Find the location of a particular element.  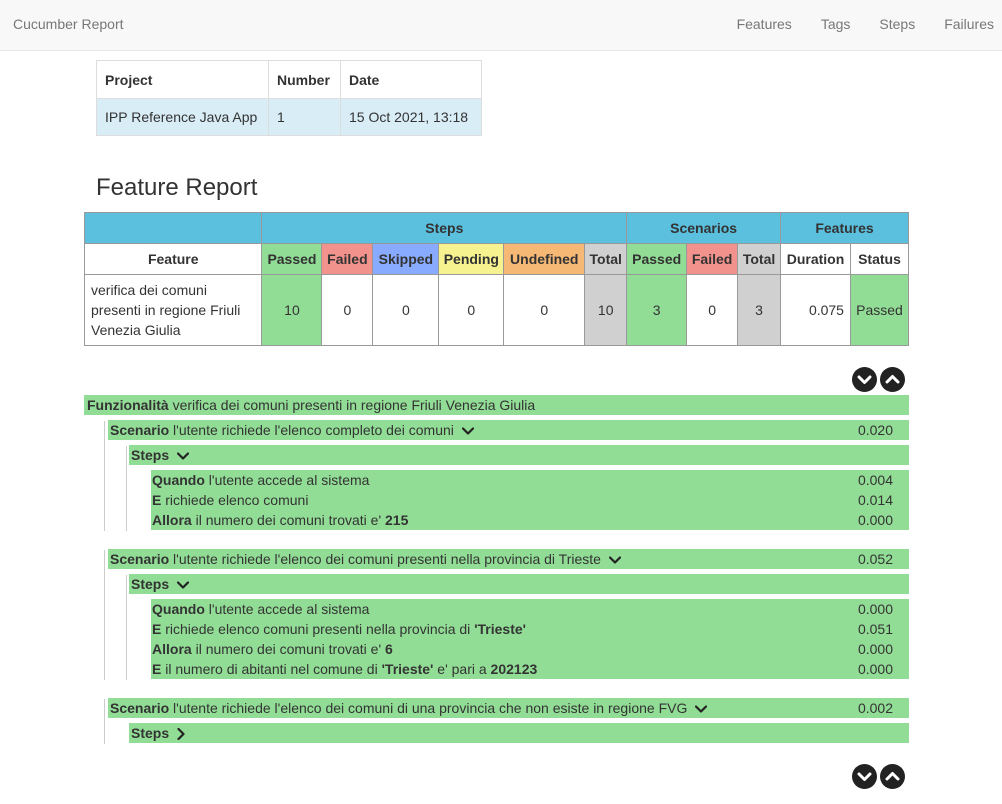

navbar-brand: Cucumber Report is located at coordinates (68, 24).